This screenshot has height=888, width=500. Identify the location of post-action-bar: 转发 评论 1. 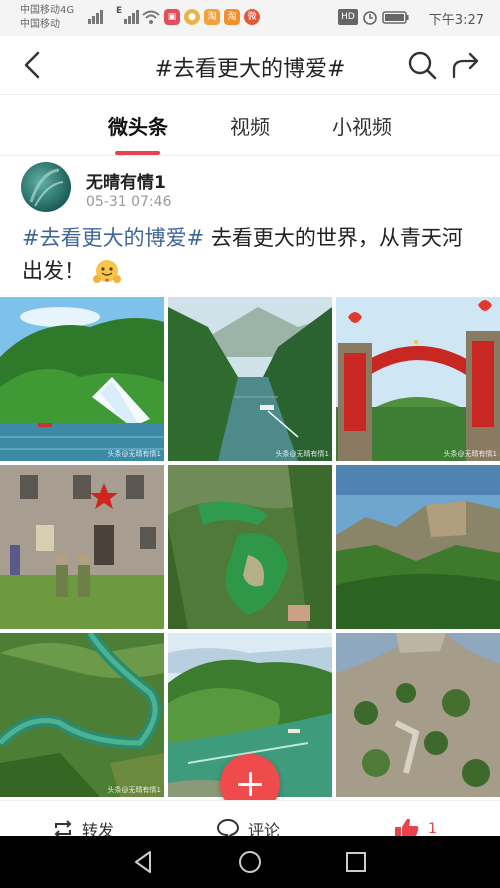
(250, 818).